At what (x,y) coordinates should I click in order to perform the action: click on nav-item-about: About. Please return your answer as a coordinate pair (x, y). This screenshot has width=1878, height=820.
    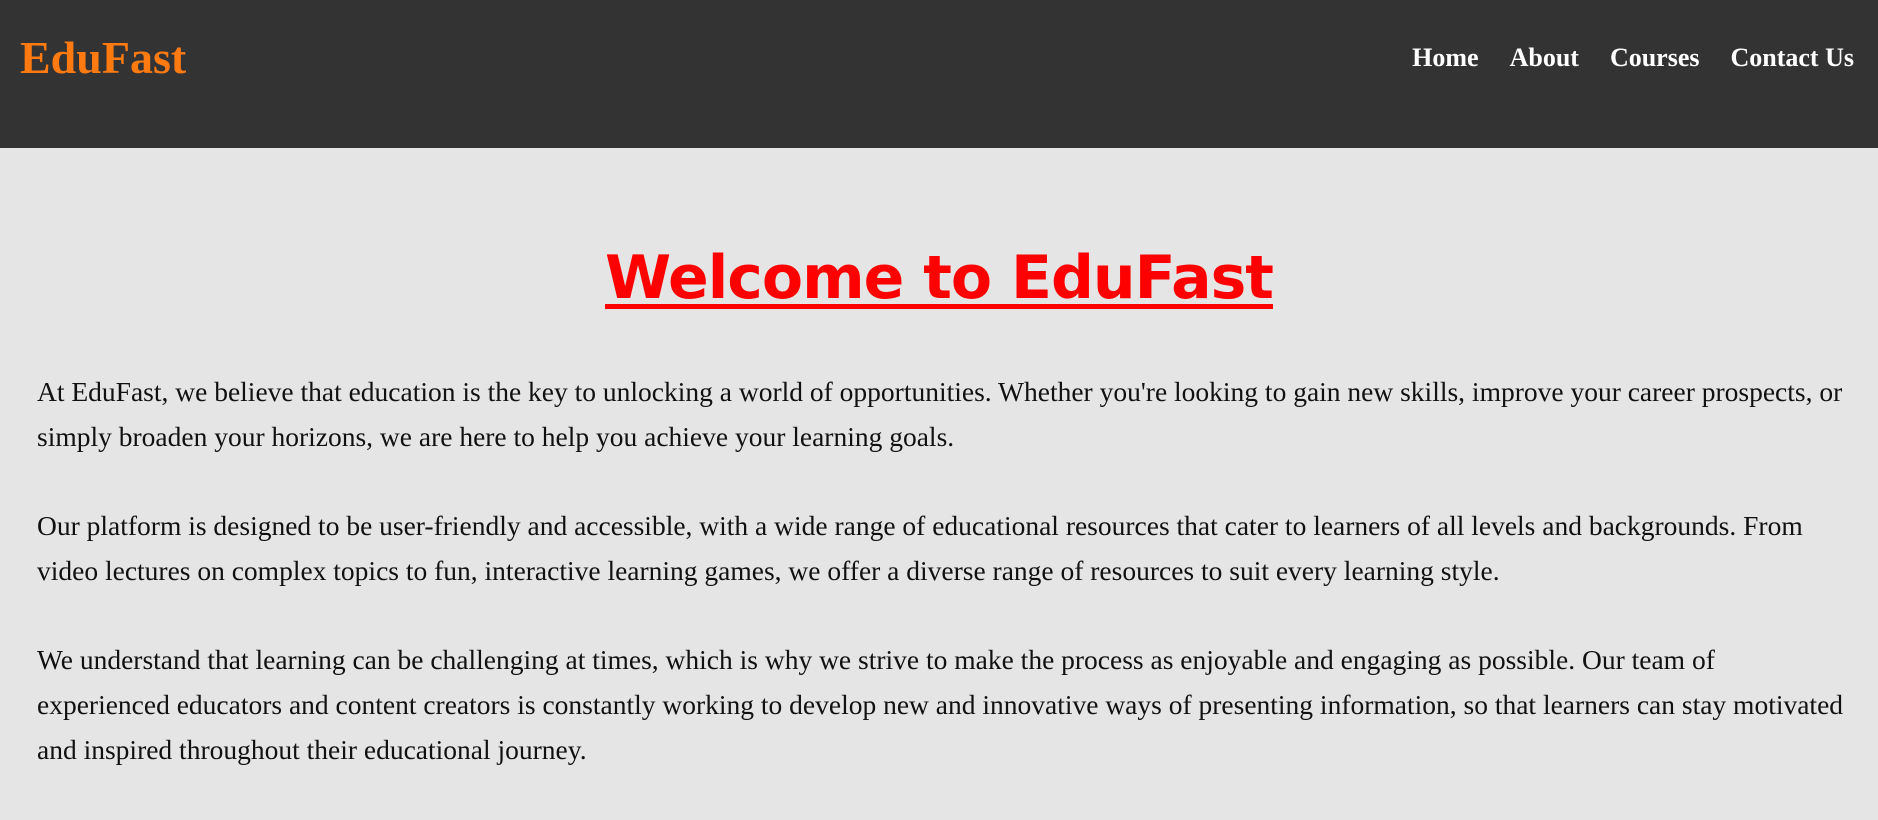
    Looking at the image, I should click on (1544, 58).